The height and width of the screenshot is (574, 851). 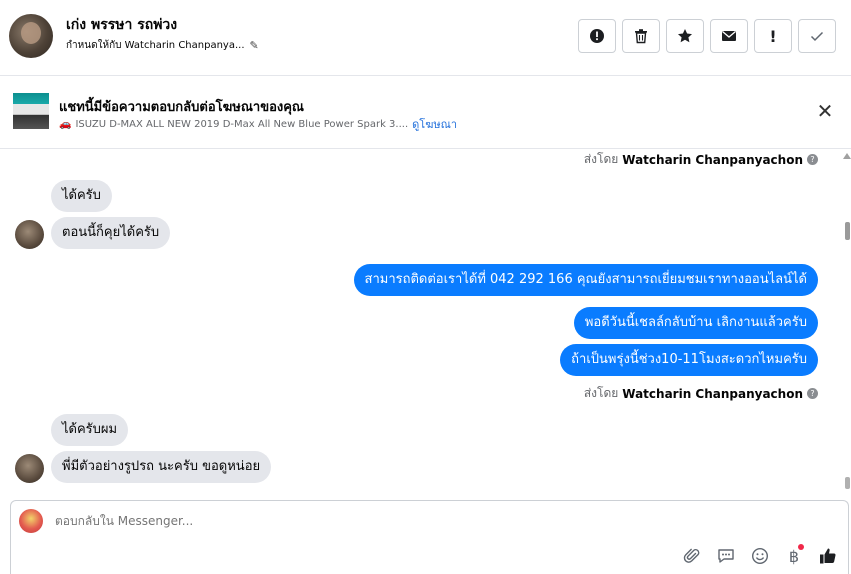 I want to click on saved-replies-button, so click(x=726, y=556).